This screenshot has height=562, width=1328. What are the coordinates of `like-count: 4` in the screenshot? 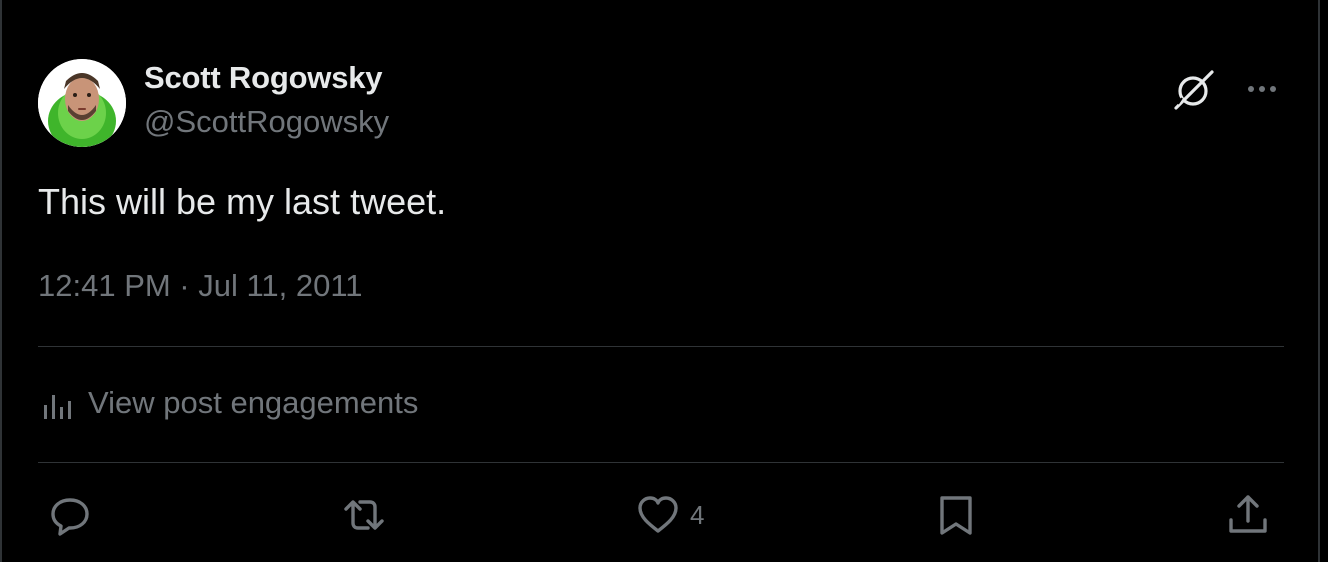 It's located at (697, 514).